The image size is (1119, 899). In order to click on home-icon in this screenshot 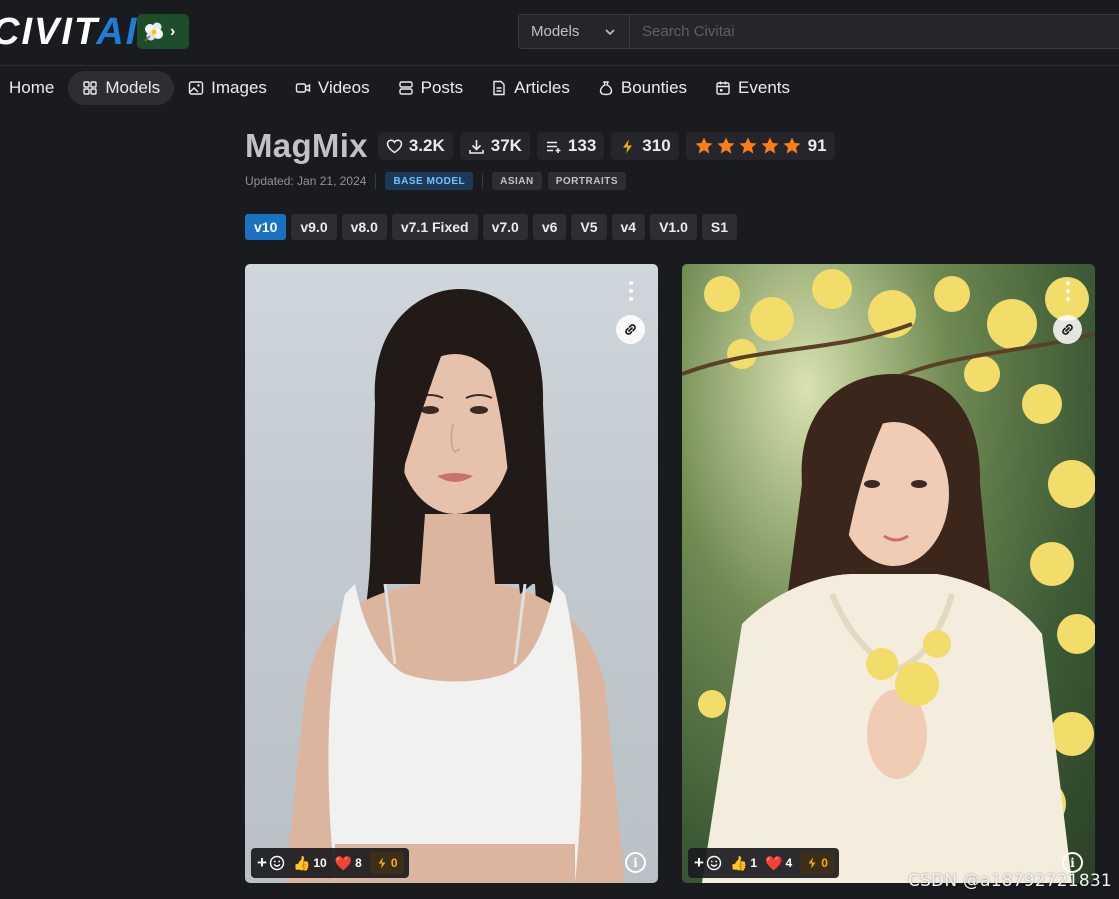, I will do `click(1, 88)`.